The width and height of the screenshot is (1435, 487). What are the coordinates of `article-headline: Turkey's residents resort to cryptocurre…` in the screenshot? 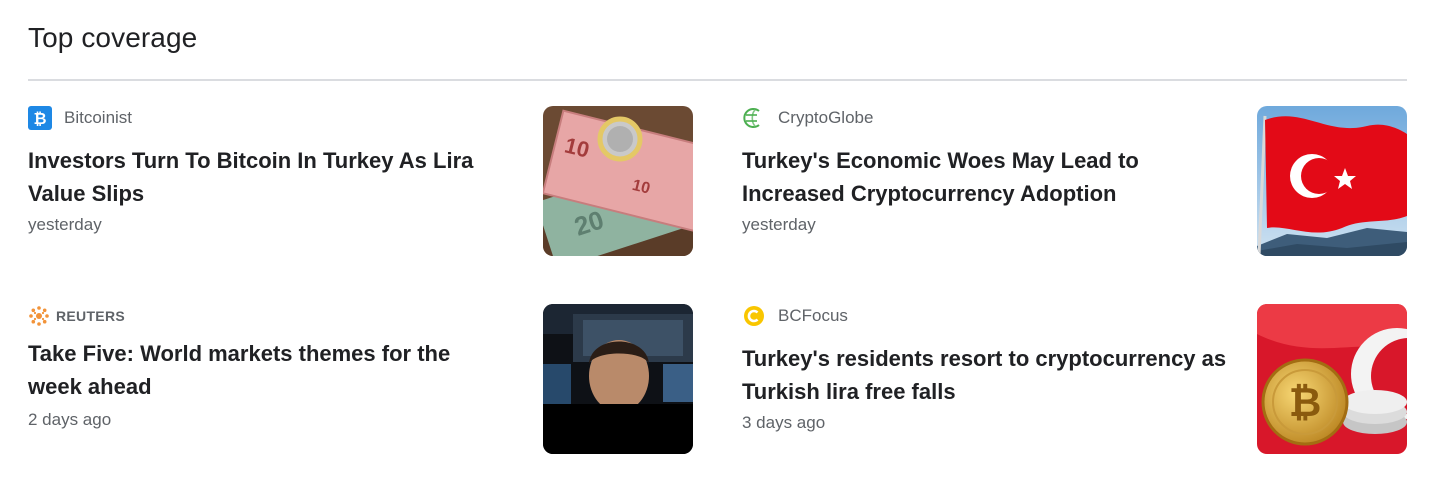 It's located at (992, 375).